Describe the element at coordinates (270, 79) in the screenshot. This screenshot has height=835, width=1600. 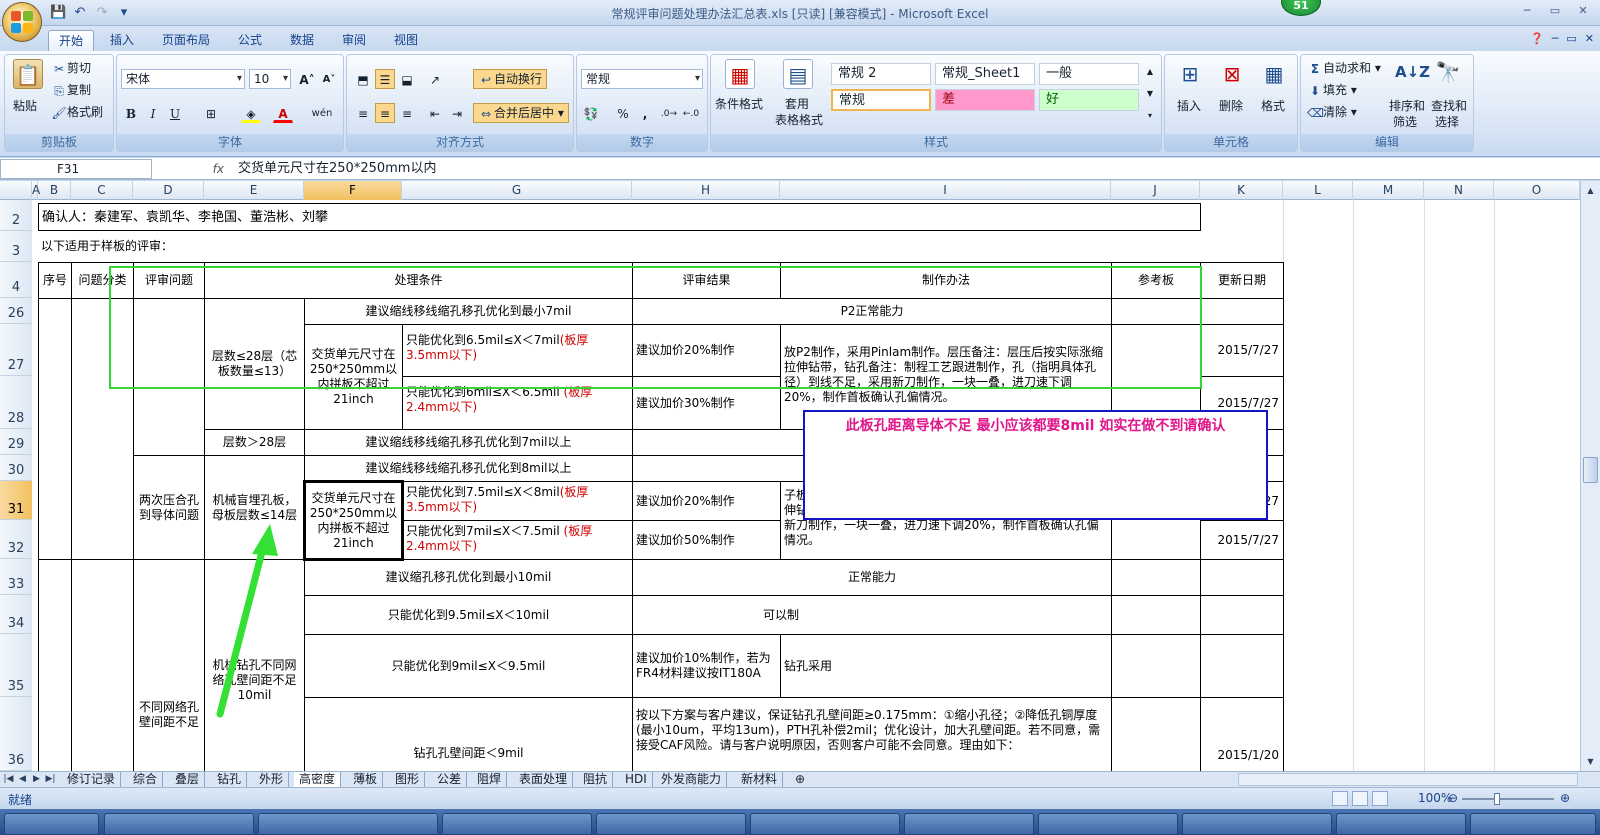
I see `font-size-dropdown: 10` at that location.